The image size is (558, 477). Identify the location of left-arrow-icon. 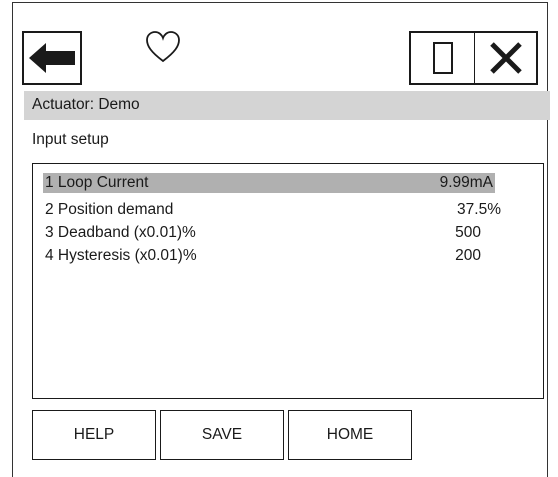
(52, 58).